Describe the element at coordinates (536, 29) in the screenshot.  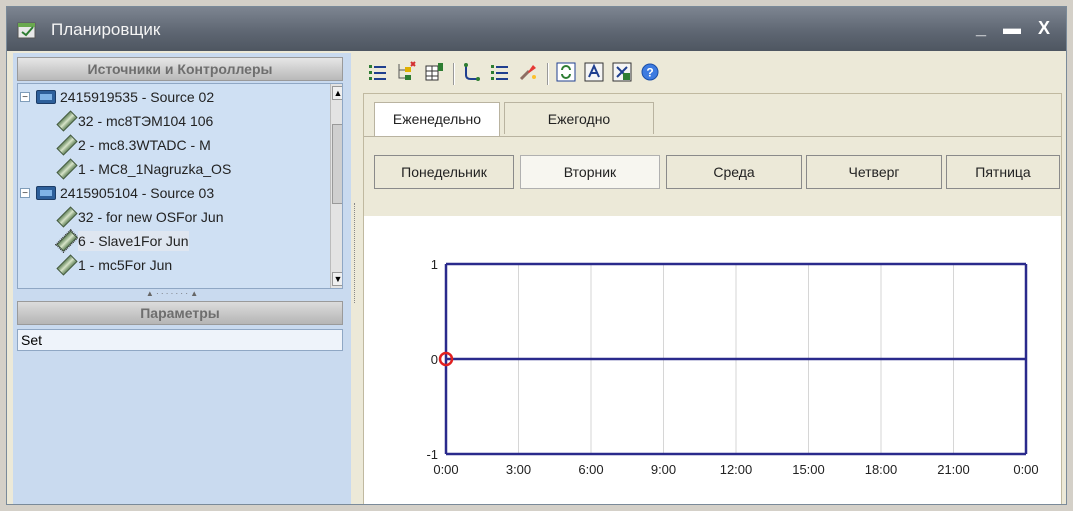
I see `title-bar: Планировщик _ ▬ X` at that location.